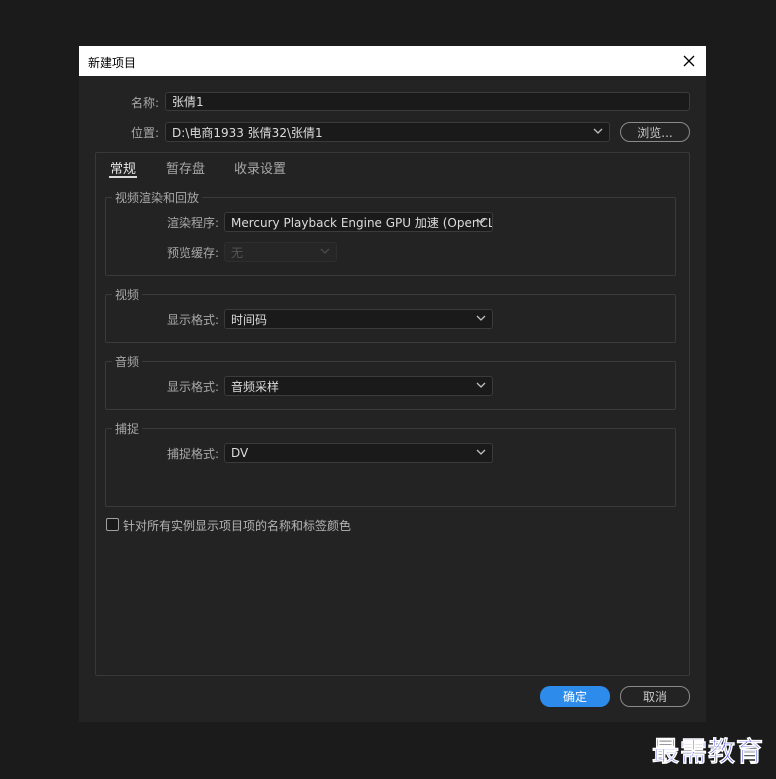 The image size is (776, 779). I want to click on location-label: 位置:, so click(144, 133).